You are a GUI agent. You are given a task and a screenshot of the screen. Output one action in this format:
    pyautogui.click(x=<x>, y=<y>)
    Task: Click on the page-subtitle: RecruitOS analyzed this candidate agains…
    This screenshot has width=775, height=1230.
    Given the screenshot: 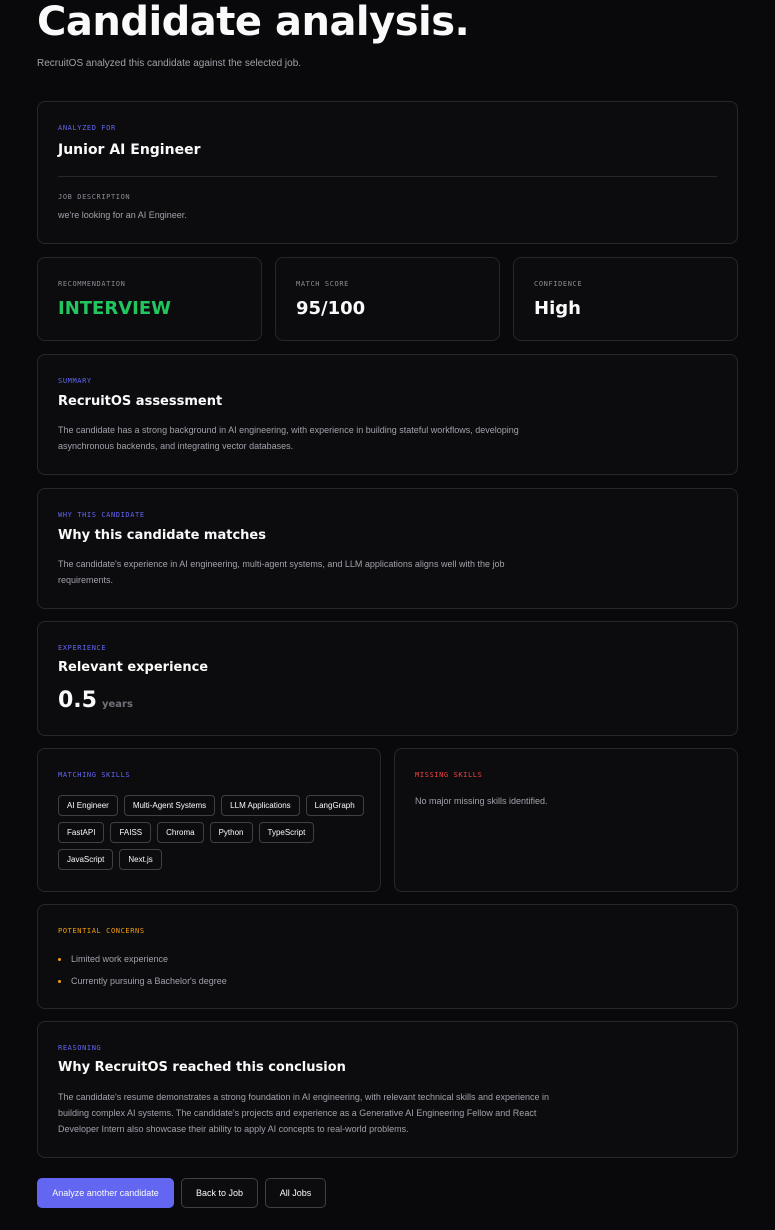 What is the action you would take?
    pyautogui.click(x=169, y=63)
    